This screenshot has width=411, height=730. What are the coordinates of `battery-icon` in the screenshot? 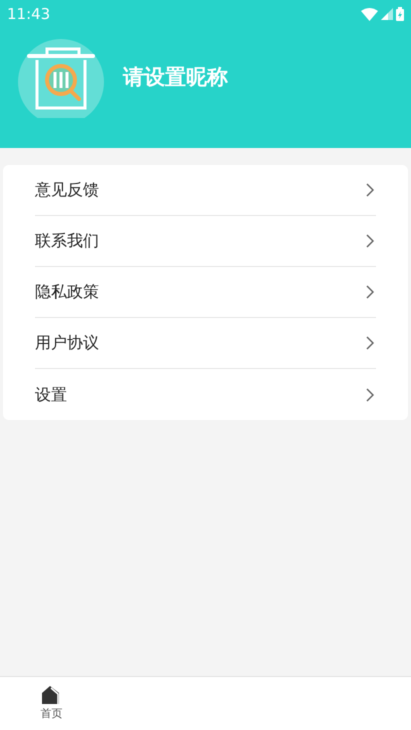 It's located at (400, 14).